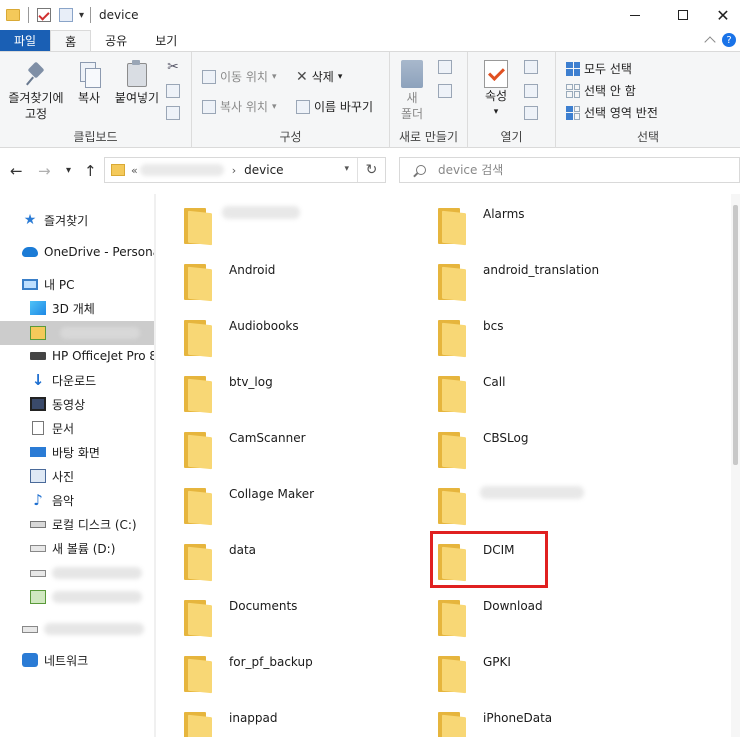 This screenshot has width=740, height=737. I want to click on folder-item-for-pf-backup: for_pf_backup, so click(276, 670).